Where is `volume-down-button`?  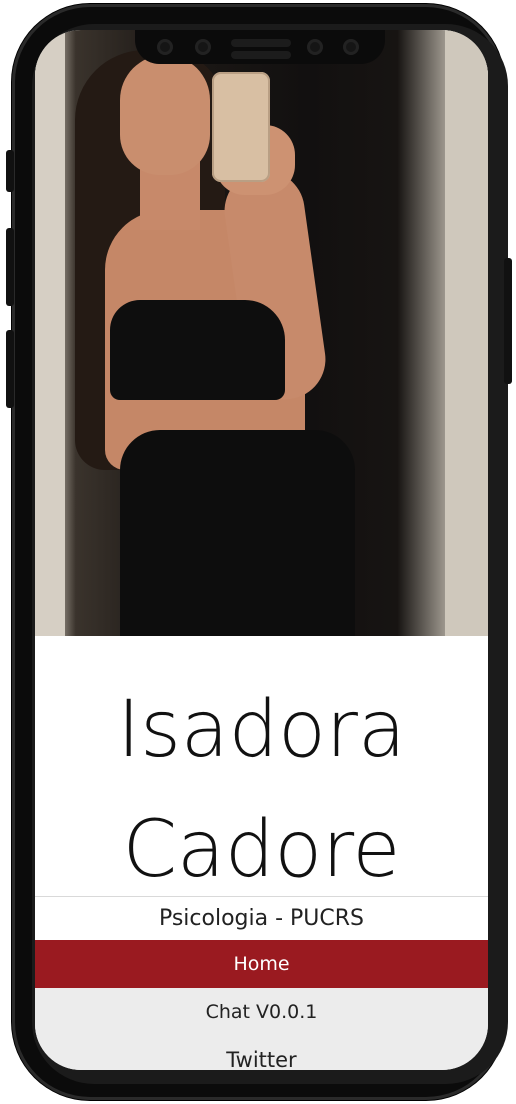
volume-down-button is located at coordinates (10, 369).